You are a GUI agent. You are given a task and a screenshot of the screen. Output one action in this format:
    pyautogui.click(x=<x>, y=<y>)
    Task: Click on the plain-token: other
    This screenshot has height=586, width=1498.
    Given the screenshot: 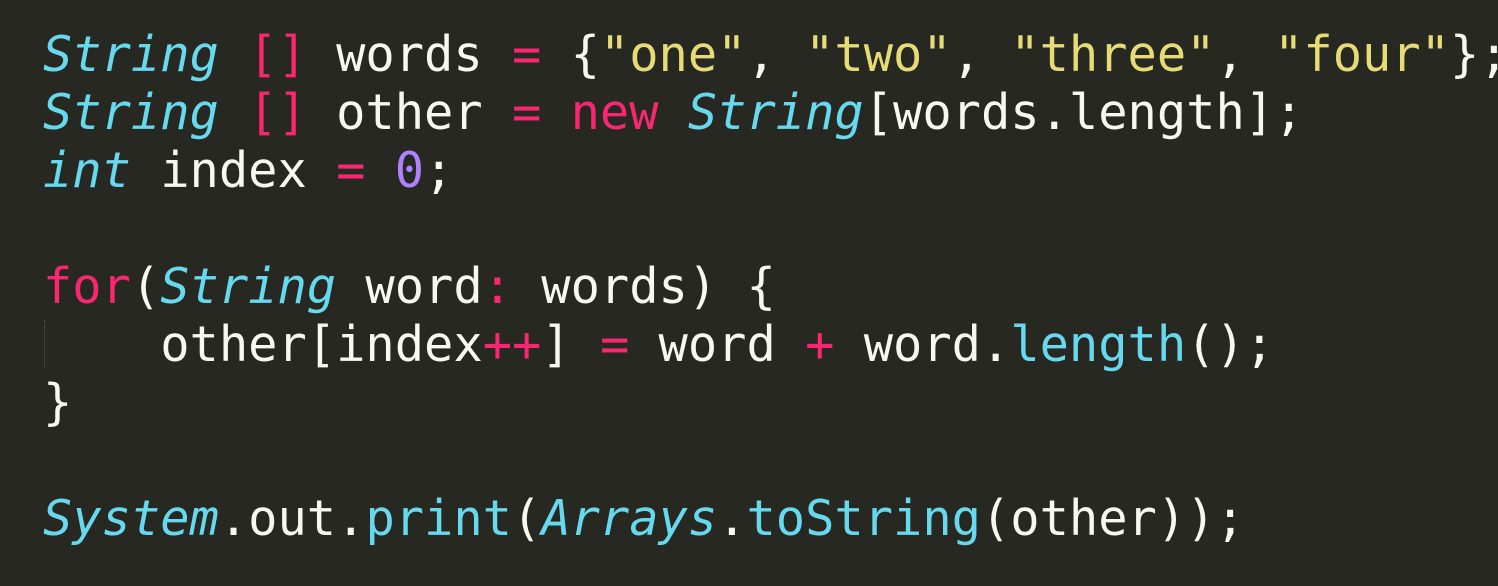 What is the action you would take?
    pyautogui.click(x=409, y=113)
    